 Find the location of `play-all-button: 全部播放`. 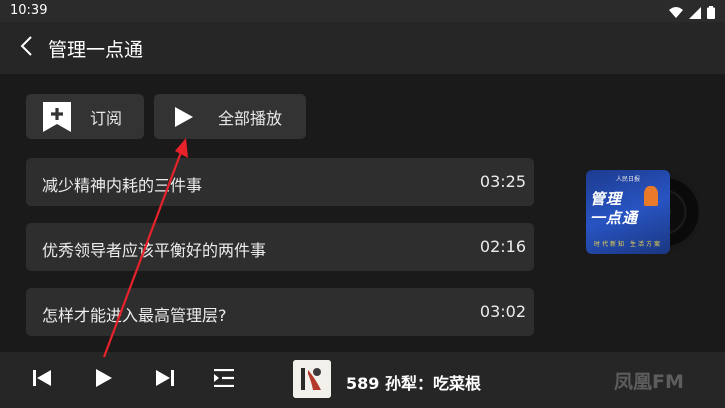

play-all-button: 全部播放 is located at coordinates (230, 116).